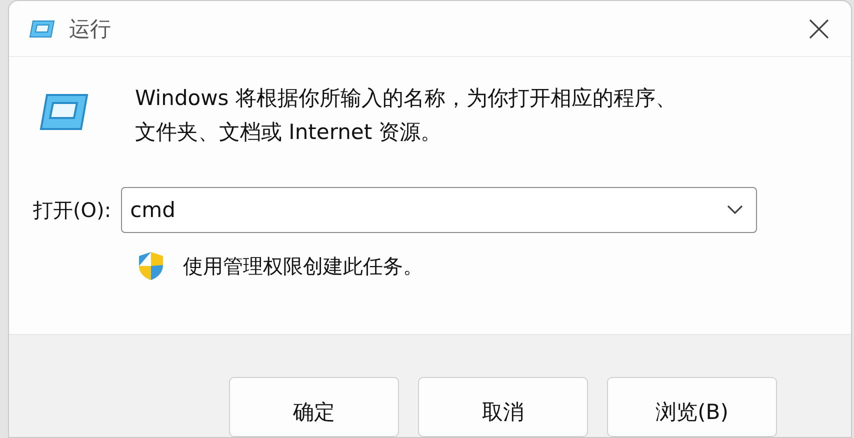  Describe the element at coordinates (314, 407) in the screenshot. I see `dialog-button: 确定` at that location.